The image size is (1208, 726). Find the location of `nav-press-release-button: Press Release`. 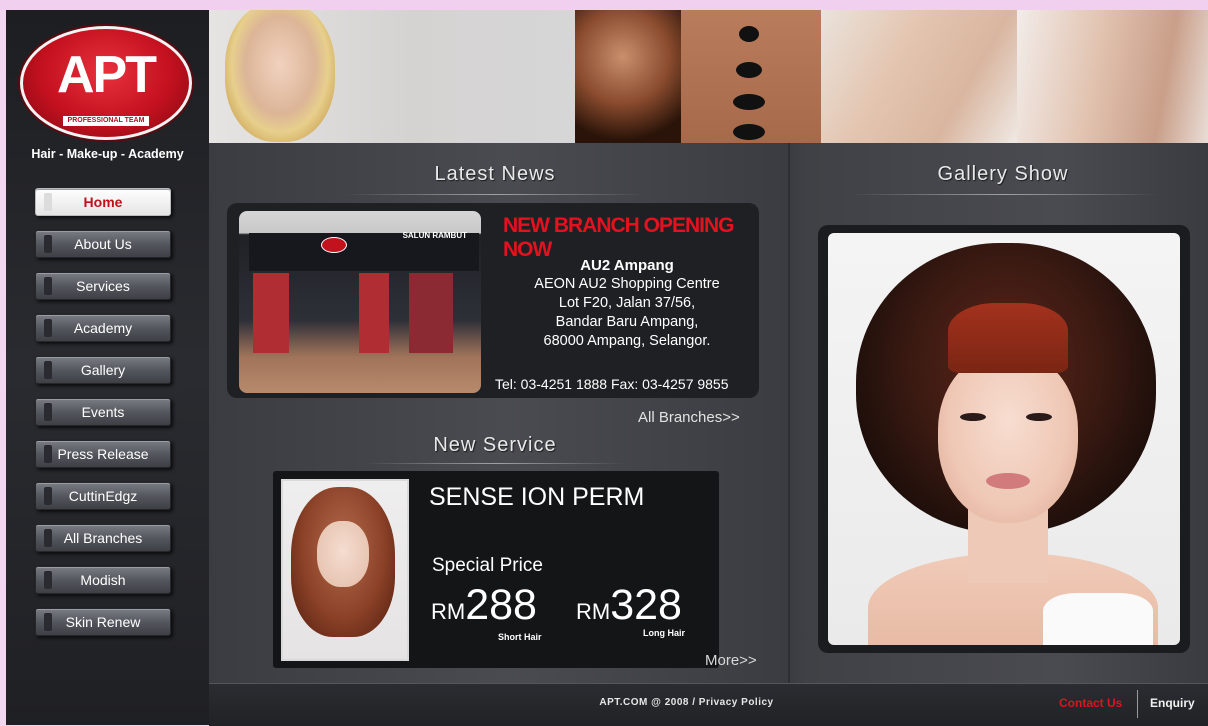

nav-press-release-button: Press Release is located at coordinates (103, 454).